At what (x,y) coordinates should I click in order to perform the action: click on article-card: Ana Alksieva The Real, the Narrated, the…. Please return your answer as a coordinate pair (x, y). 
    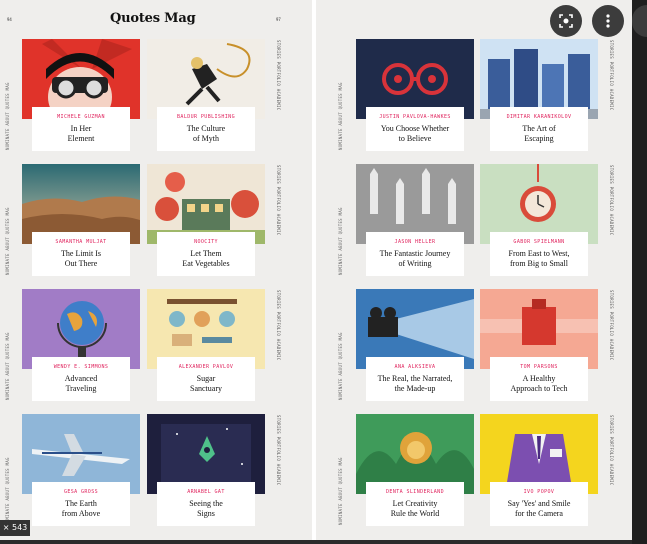
    Looking at the image, I should click on (415, 345).